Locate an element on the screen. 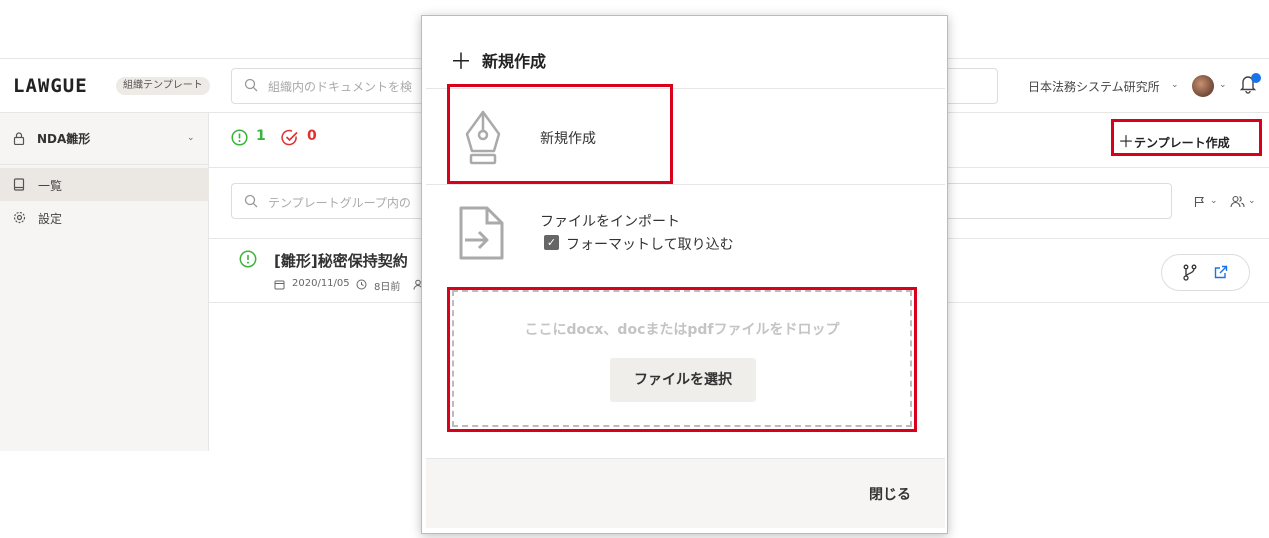 The height and width of the screenshot is (538, 1269). sidebar-item-settings: 設定 is located at coordinates (104, 217).